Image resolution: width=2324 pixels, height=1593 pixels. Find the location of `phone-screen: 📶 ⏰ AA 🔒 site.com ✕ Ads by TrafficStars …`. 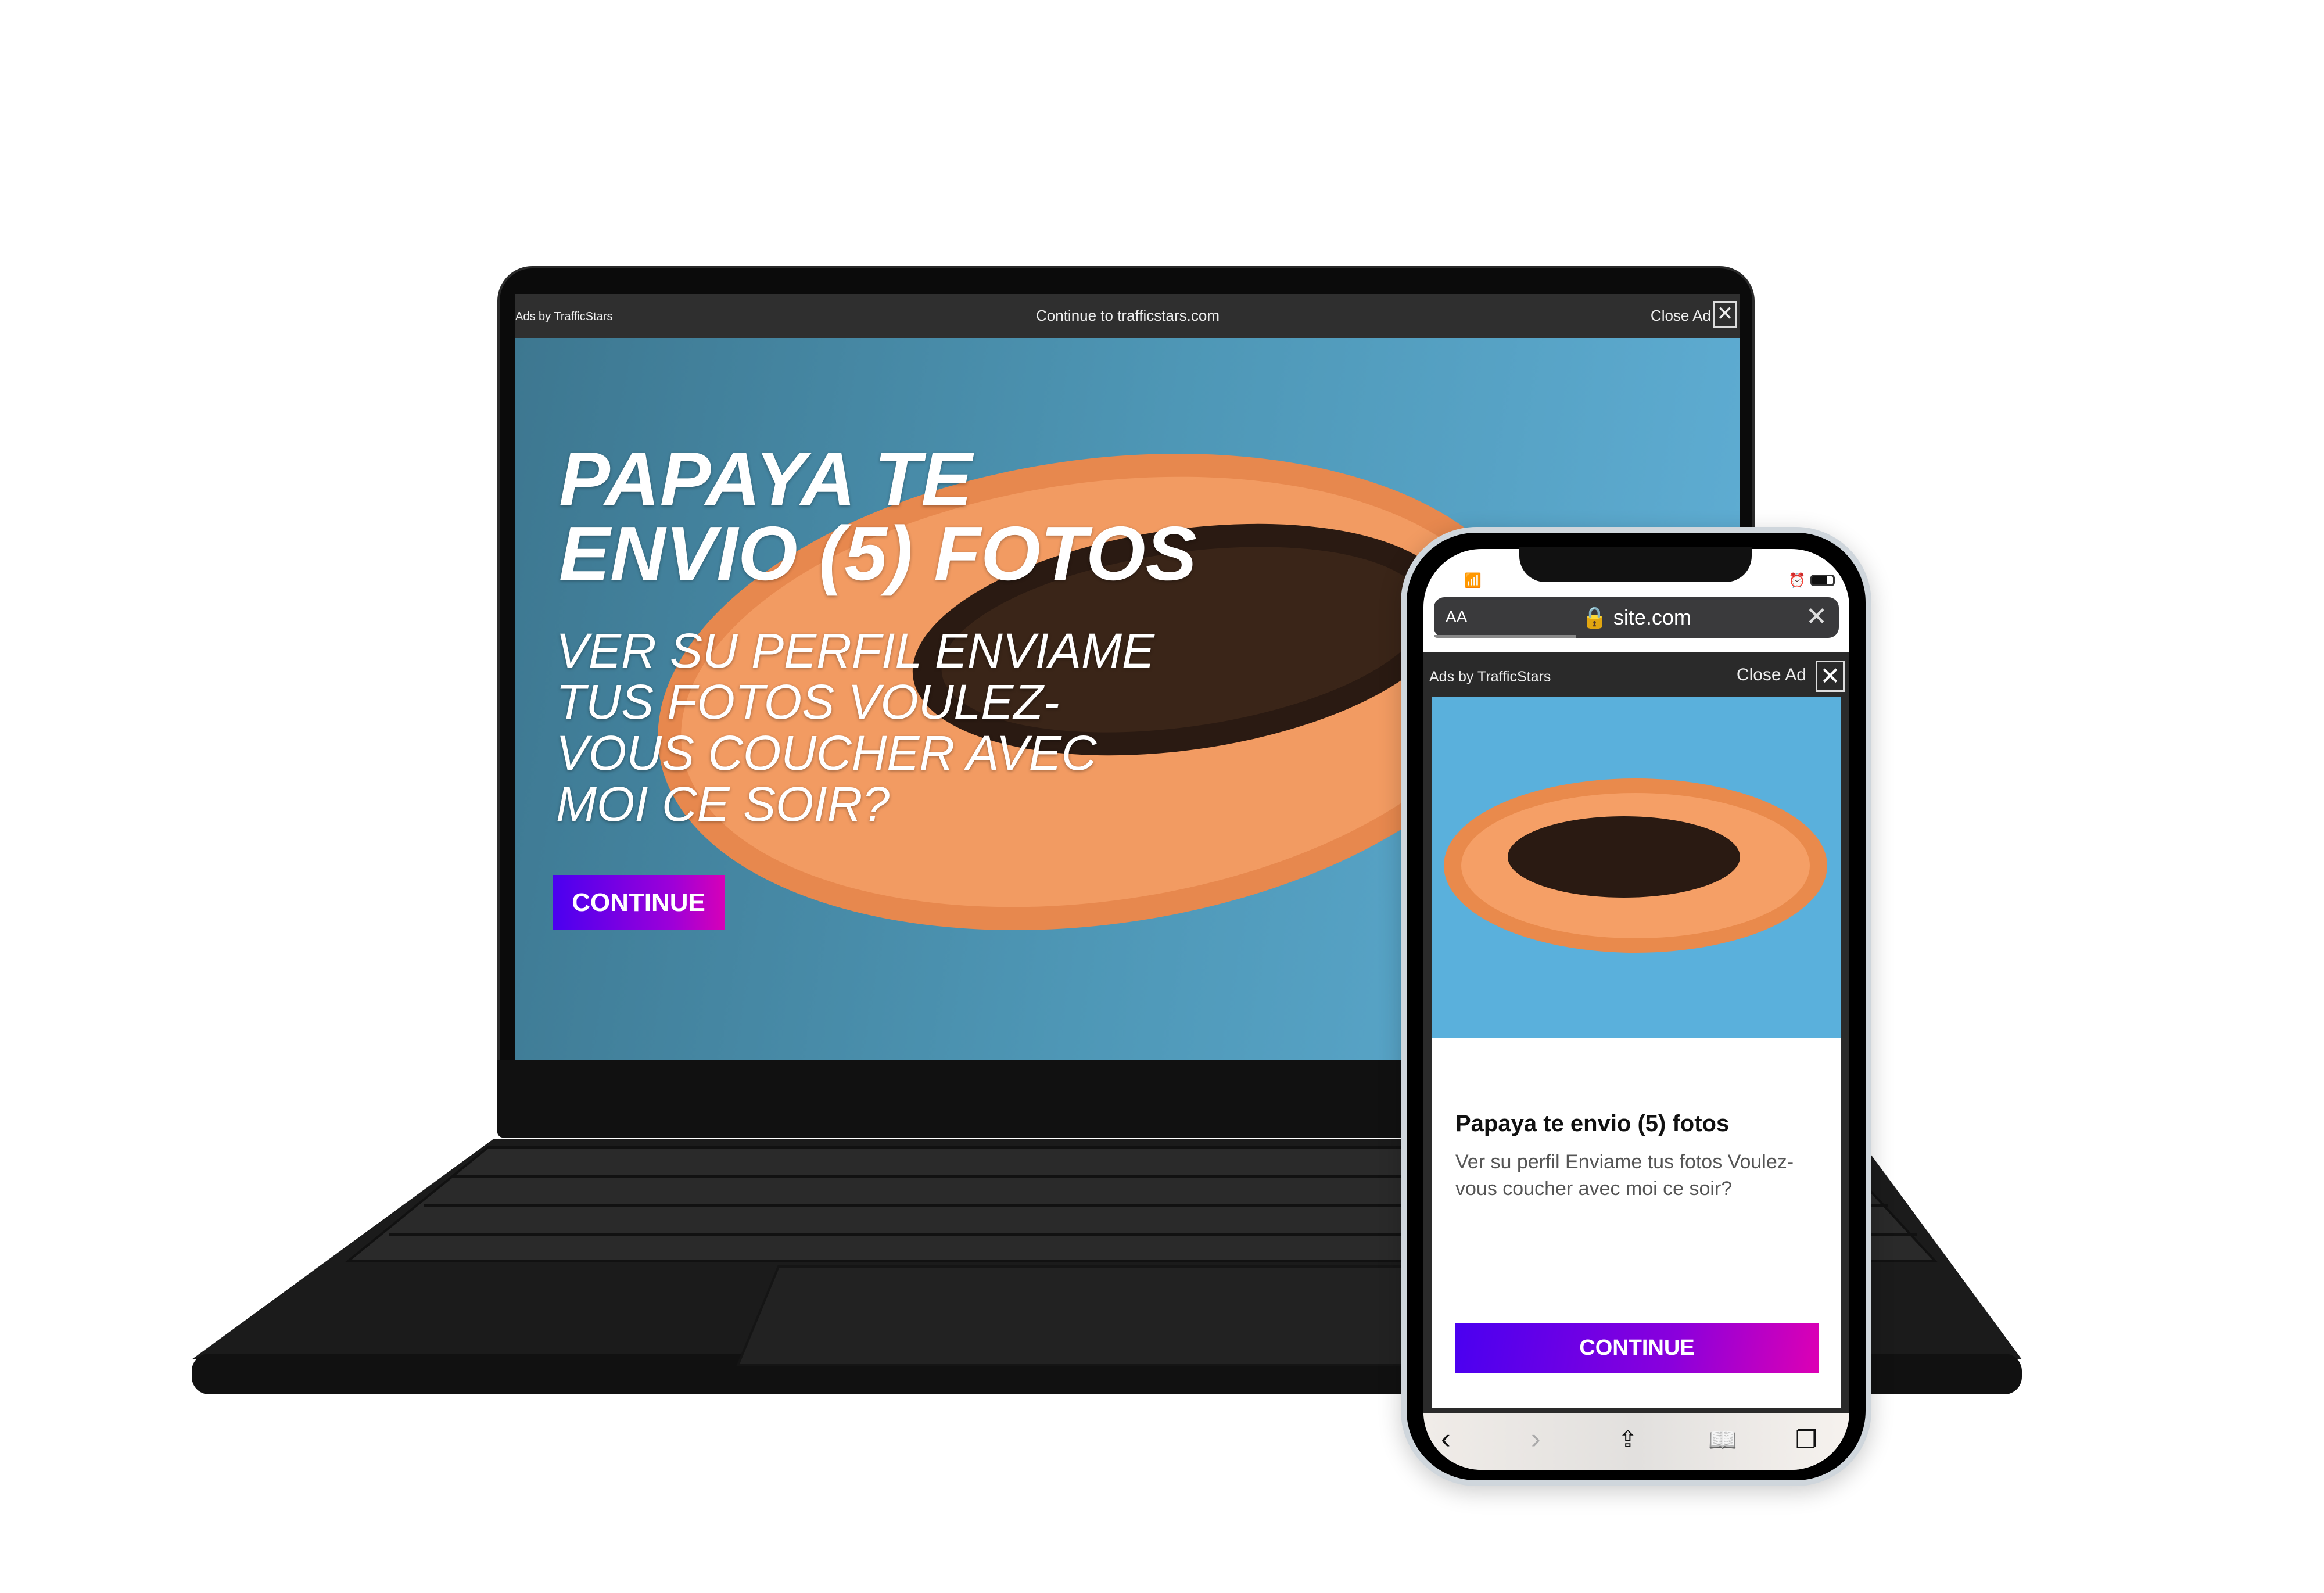

phone-screen: 📶 ⏰ AA 🔒 site.com ✕ Ads by TrafficStars … is located at coordinates (1636, 1009).